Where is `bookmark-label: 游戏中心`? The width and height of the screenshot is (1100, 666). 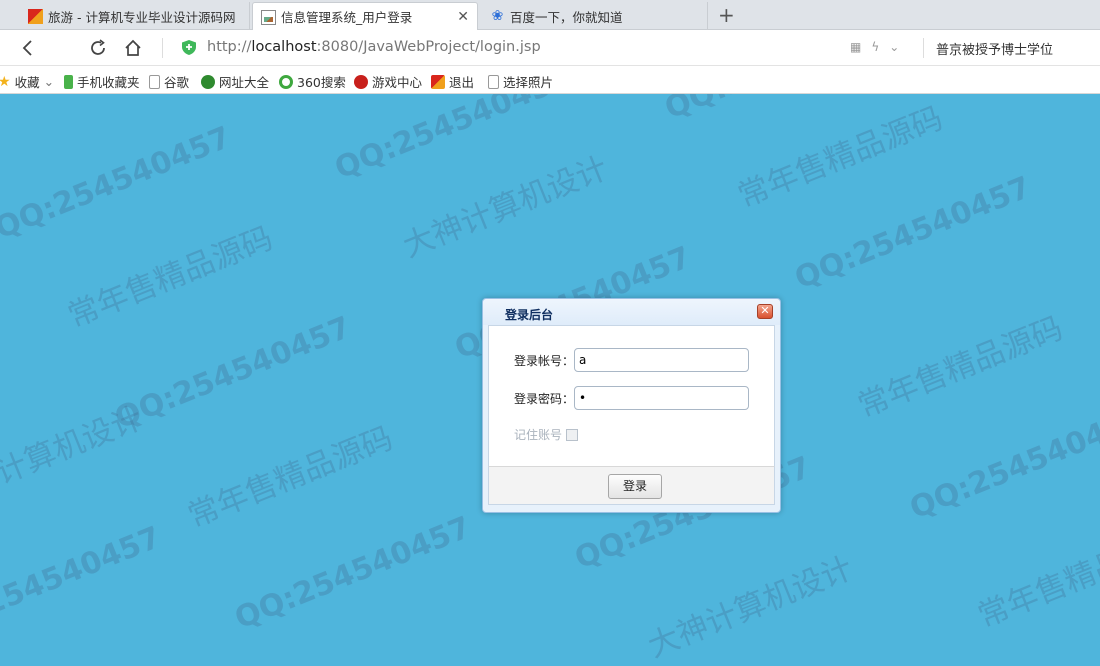
bookmark-label: 游戏中心 is located at coordinates (397, 82).